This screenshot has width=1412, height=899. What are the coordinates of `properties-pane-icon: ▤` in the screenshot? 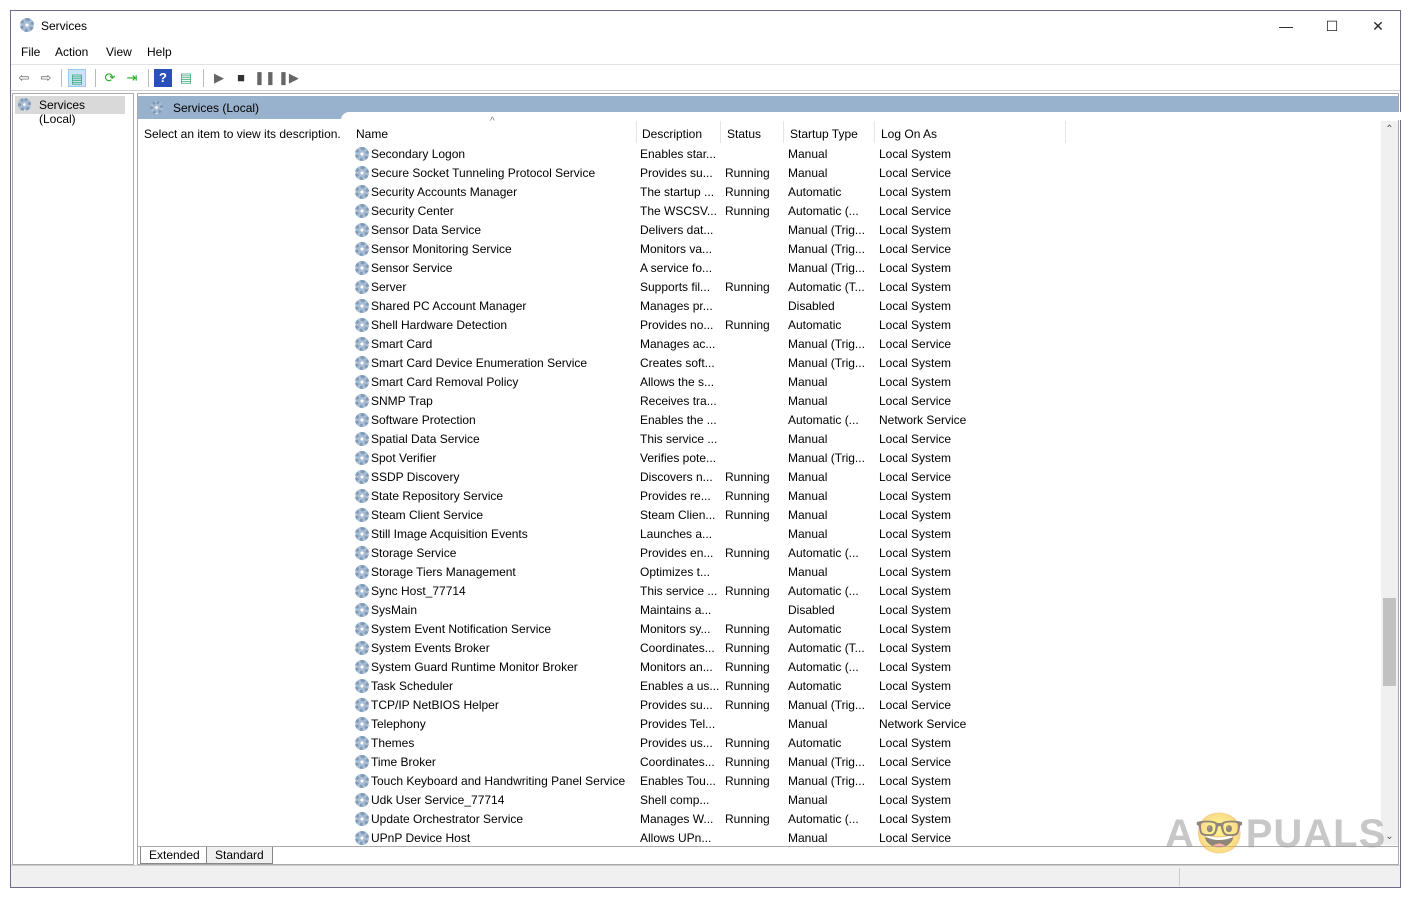 It's located at (186, 78).